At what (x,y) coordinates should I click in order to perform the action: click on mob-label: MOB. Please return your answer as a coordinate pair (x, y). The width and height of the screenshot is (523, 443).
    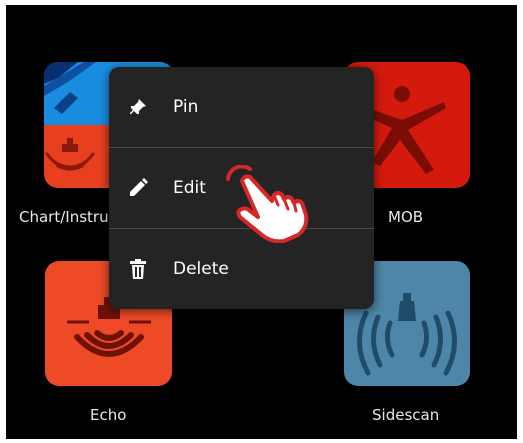
    Looking at the image, I should click on (406, 217).